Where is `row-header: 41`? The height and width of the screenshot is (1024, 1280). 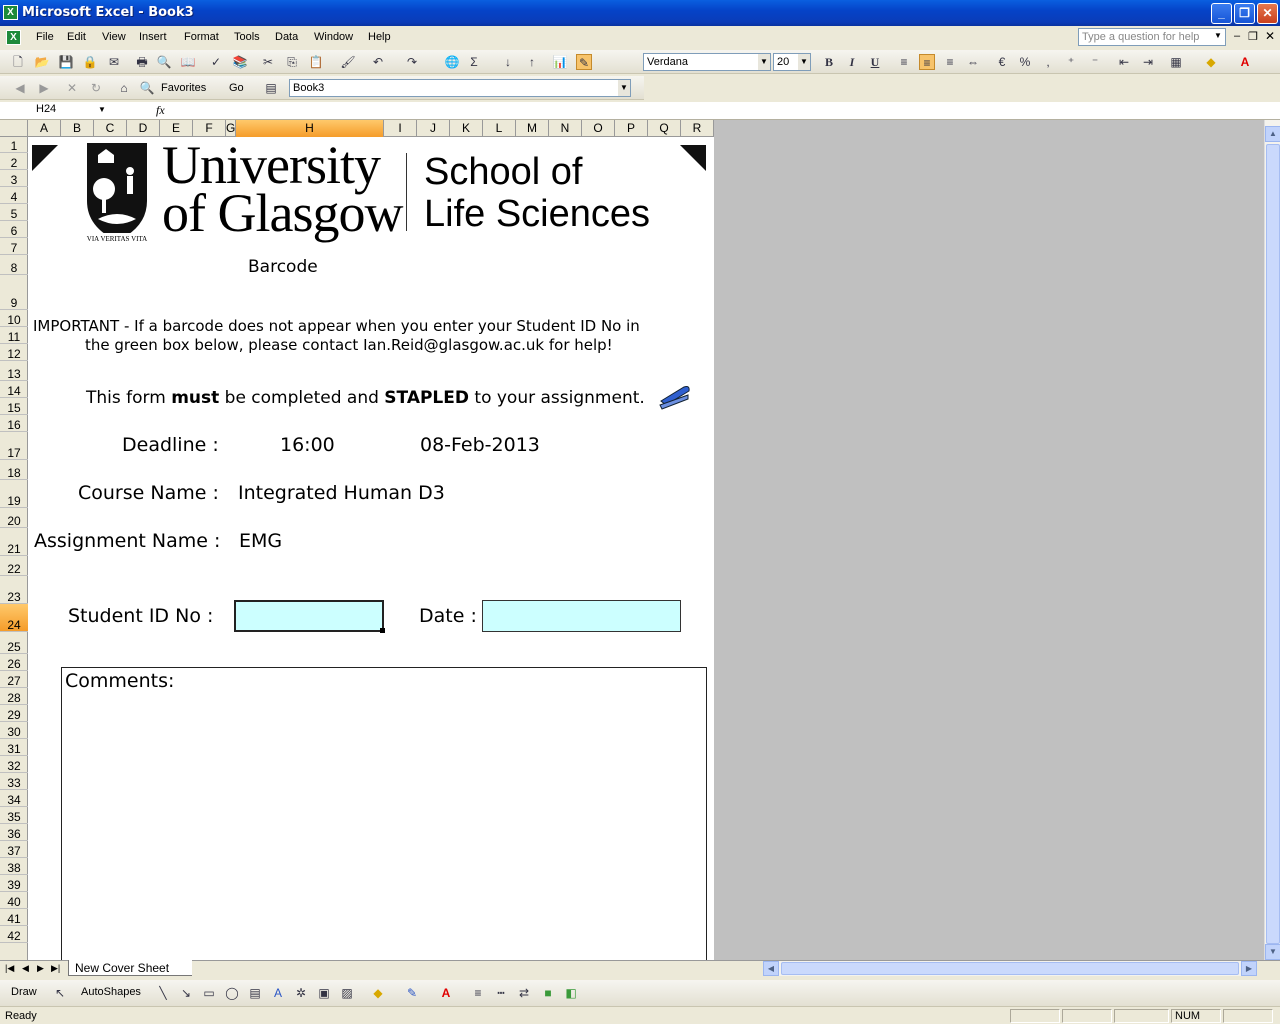 row-header: 41 is located at coordinates (14, 917).